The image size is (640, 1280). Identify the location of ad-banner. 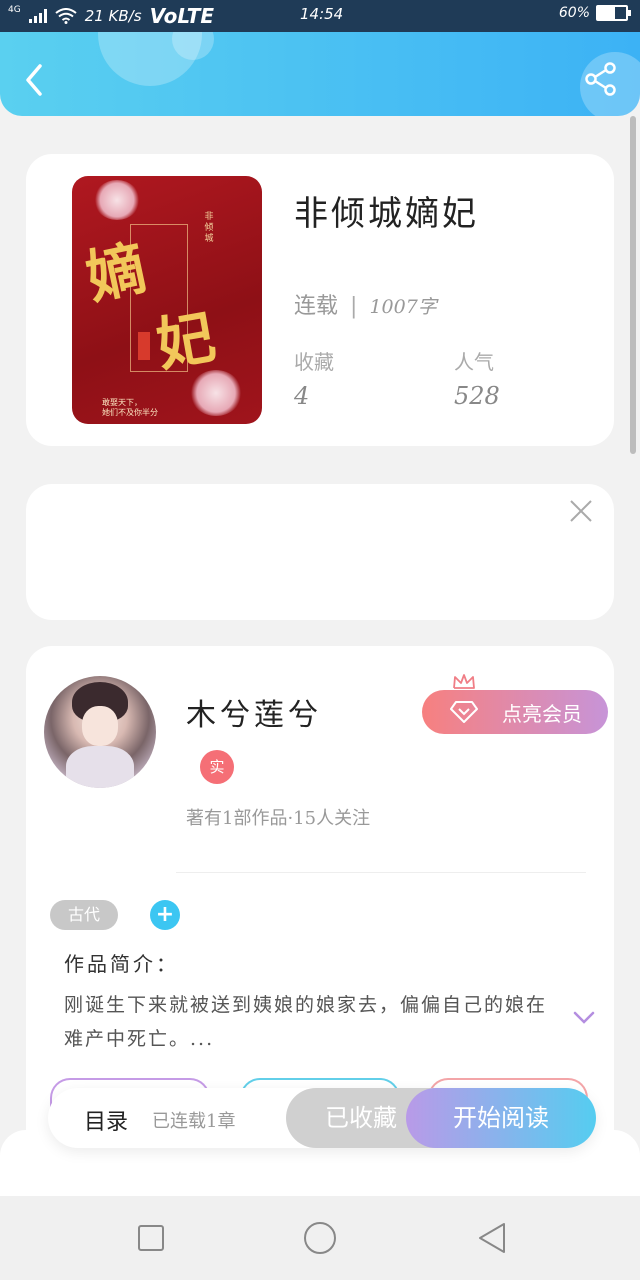
(320, 552).